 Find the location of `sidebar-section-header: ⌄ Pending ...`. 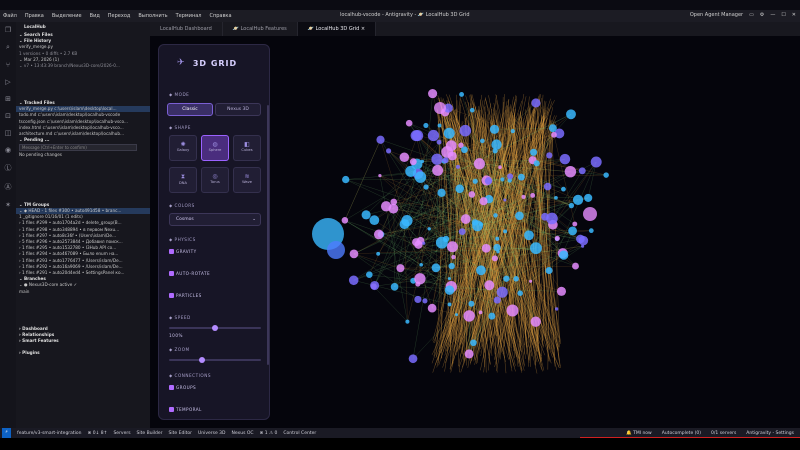

sidebar-section-header: ⌄ Pending ... is located at coordinates (83, 140).